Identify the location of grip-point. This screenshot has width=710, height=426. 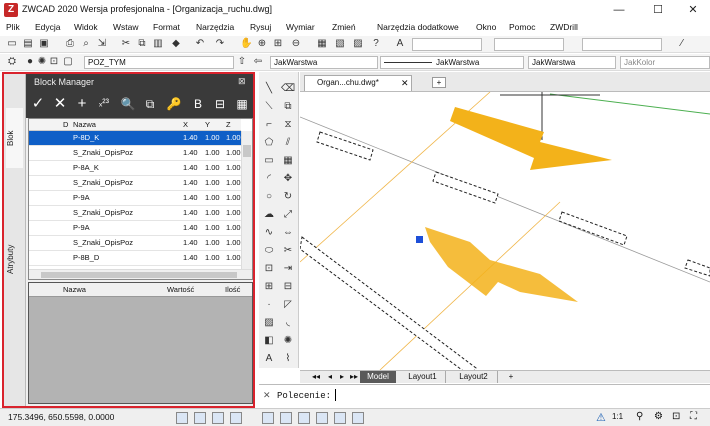
(419, 239).